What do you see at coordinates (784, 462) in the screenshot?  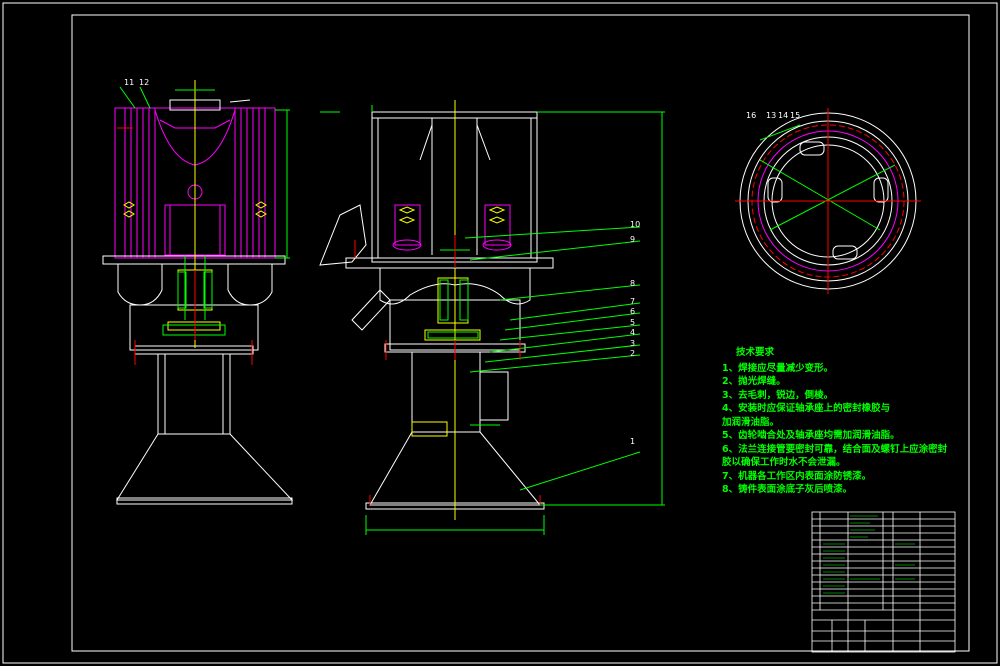 I see `note-item: 胶以确保工作时水不会泄漏。` at bounding box center [784, 462].